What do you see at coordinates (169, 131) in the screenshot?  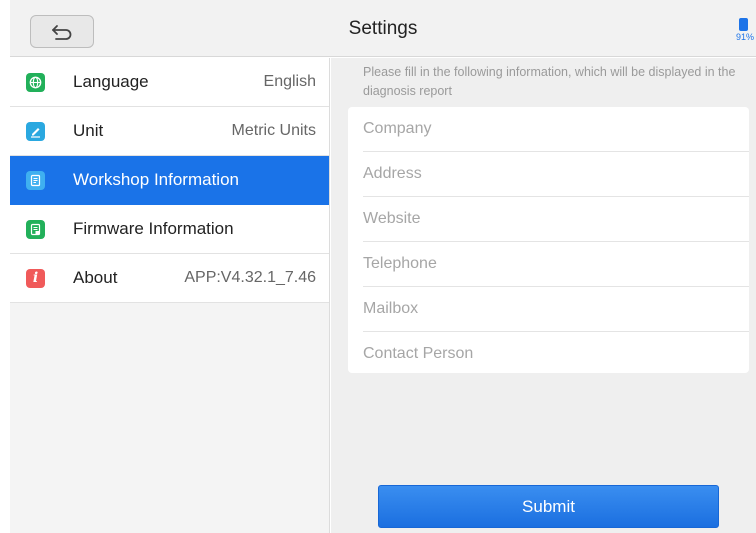 I see `sidebar-item-unit: Unit Metric Units` at bounding box center [169, 131].